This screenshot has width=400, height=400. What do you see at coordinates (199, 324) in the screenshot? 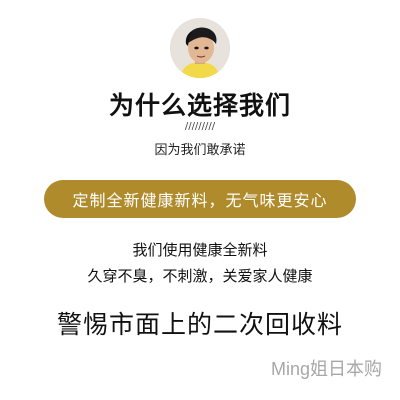
I see `emphasis-line: 警惕市面上的二次回收料` at bounding box center [199, 324].